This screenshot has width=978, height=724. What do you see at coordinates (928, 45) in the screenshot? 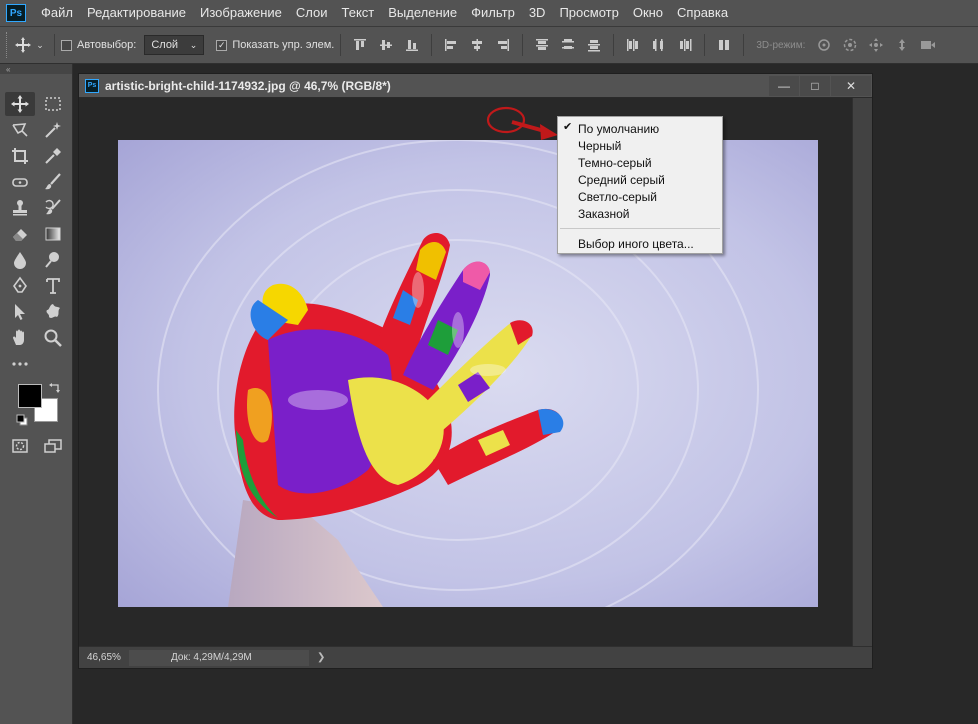
I see `3d-scale-button` at bounding box center [928, 45].